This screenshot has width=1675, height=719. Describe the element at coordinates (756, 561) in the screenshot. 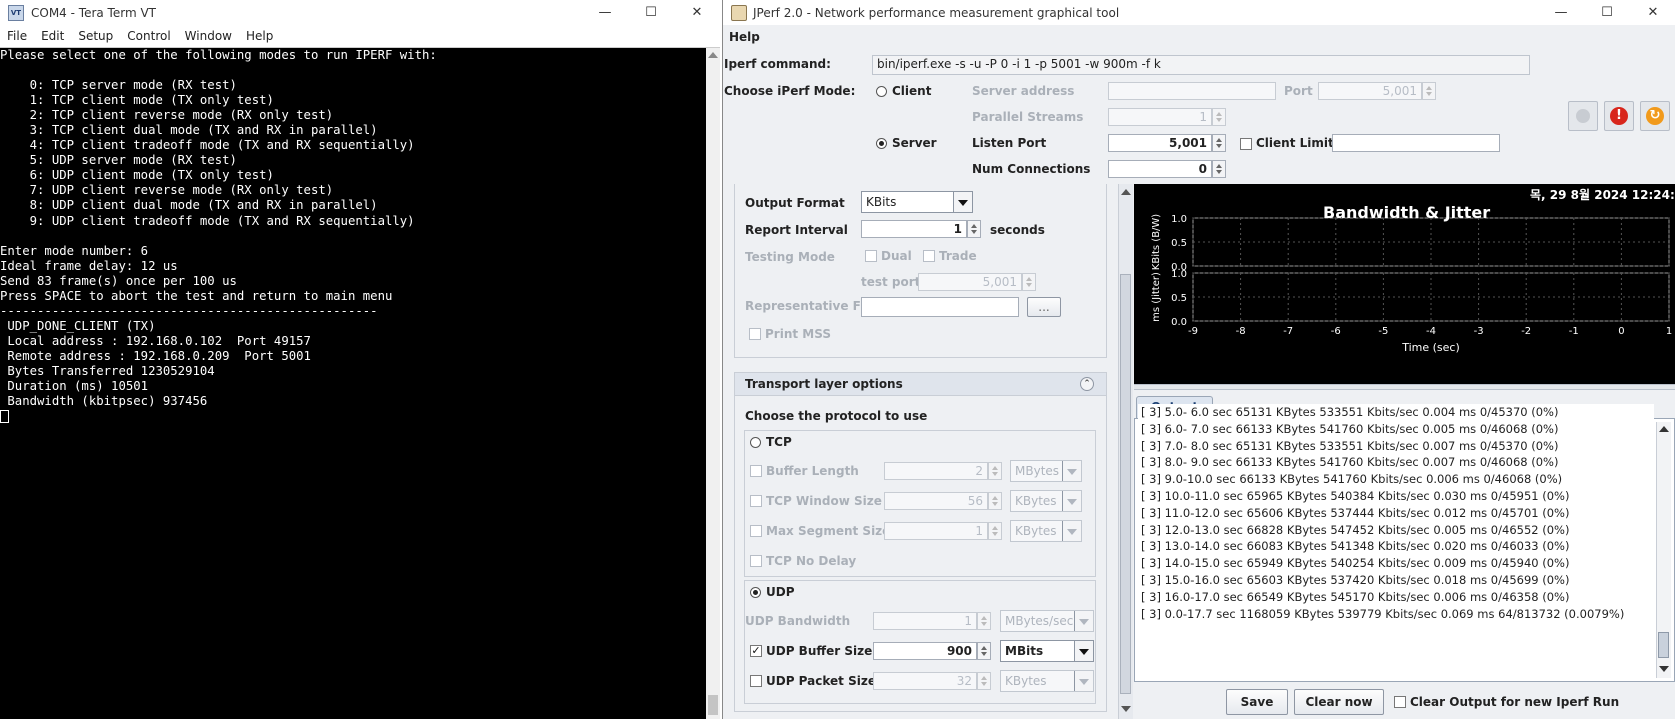

I see `tcp-no-delay-checkbox` at that location.